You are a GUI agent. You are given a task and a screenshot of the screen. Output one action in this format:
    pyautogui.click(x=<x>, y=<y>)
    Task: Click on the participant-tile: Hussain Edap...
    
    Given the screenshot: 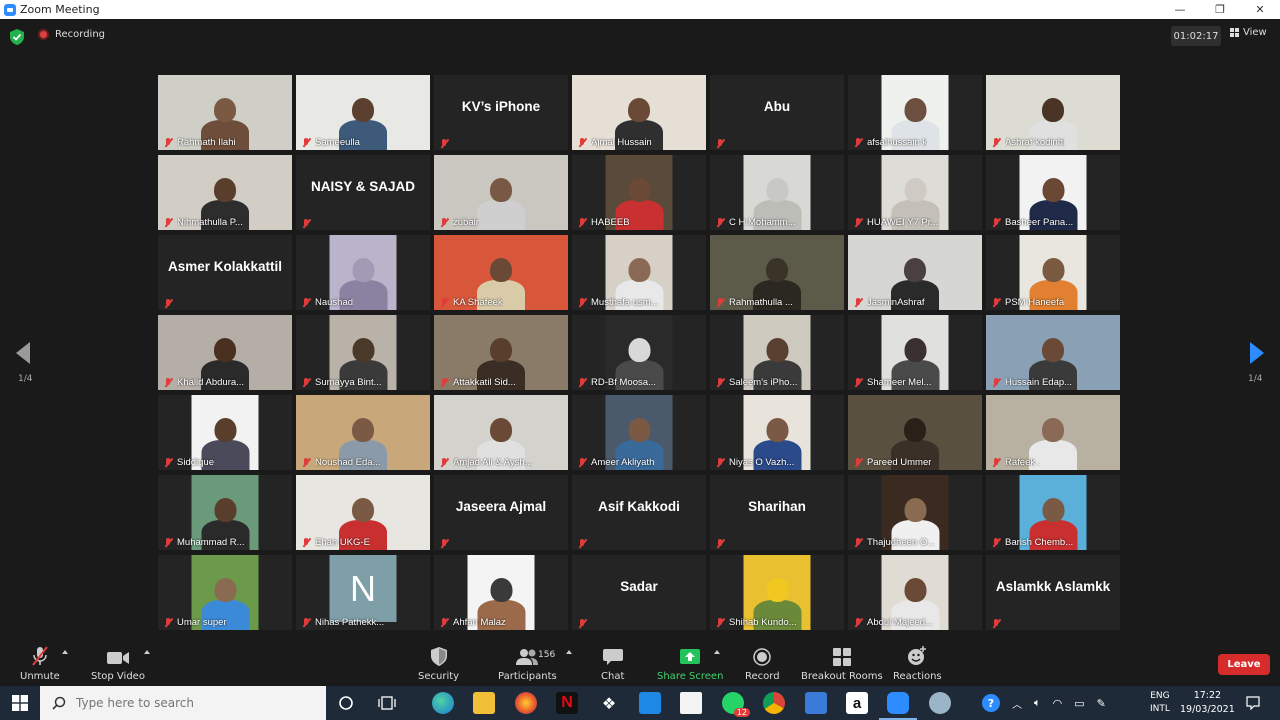 What is the action you would take?
    pyautogui.click(x=1053, y=352)
    